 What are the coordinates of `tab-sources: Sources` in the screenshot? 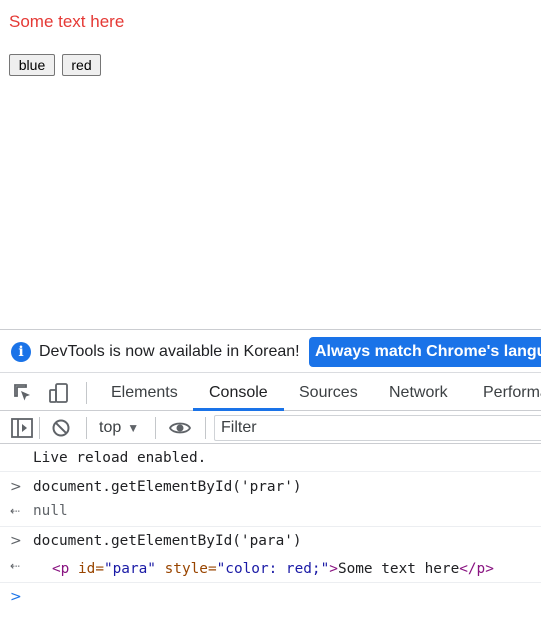 It's located at (328, 392).